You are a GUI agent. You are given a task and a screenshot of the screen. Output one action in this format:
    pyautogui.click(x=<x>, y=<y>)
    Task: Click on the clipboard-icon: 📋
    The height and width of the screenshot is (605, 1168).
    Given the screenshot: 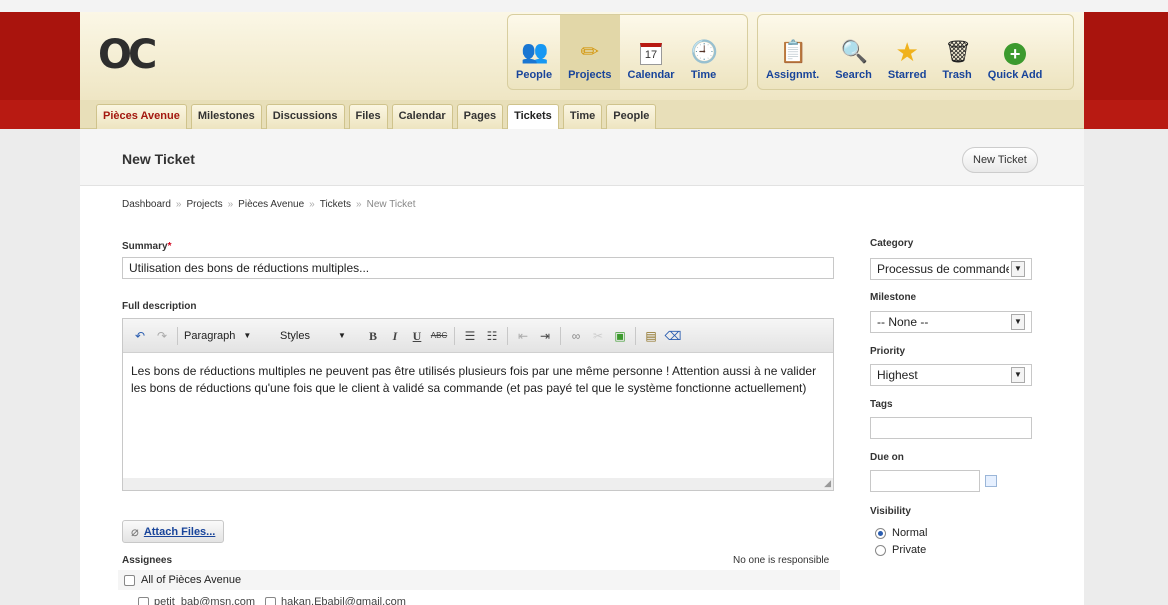 What is the action you would take?
    pyautogui.click(x=793, y=51)
    